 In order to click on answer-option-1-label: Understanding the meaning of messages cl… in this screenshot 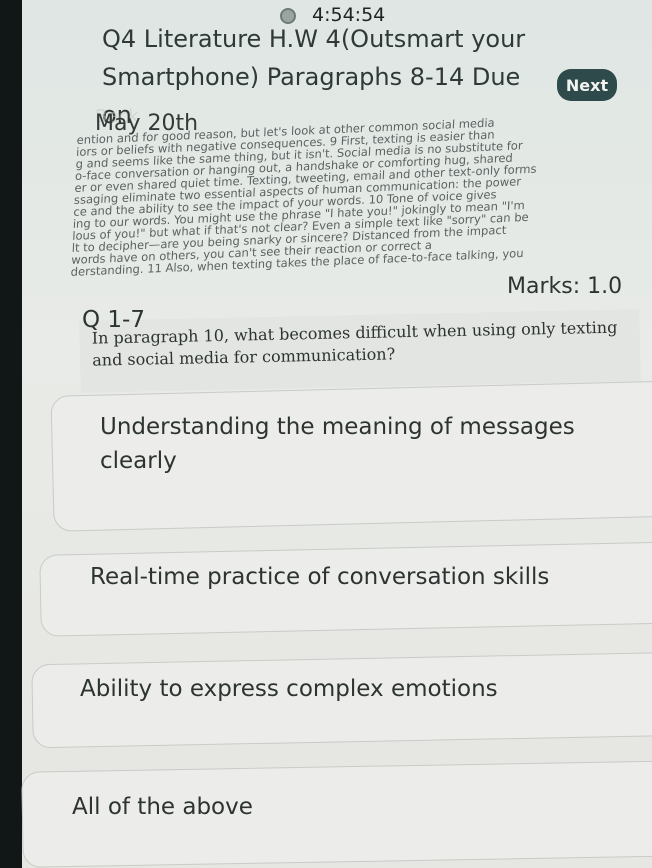, I will do `click(337, 444)`.